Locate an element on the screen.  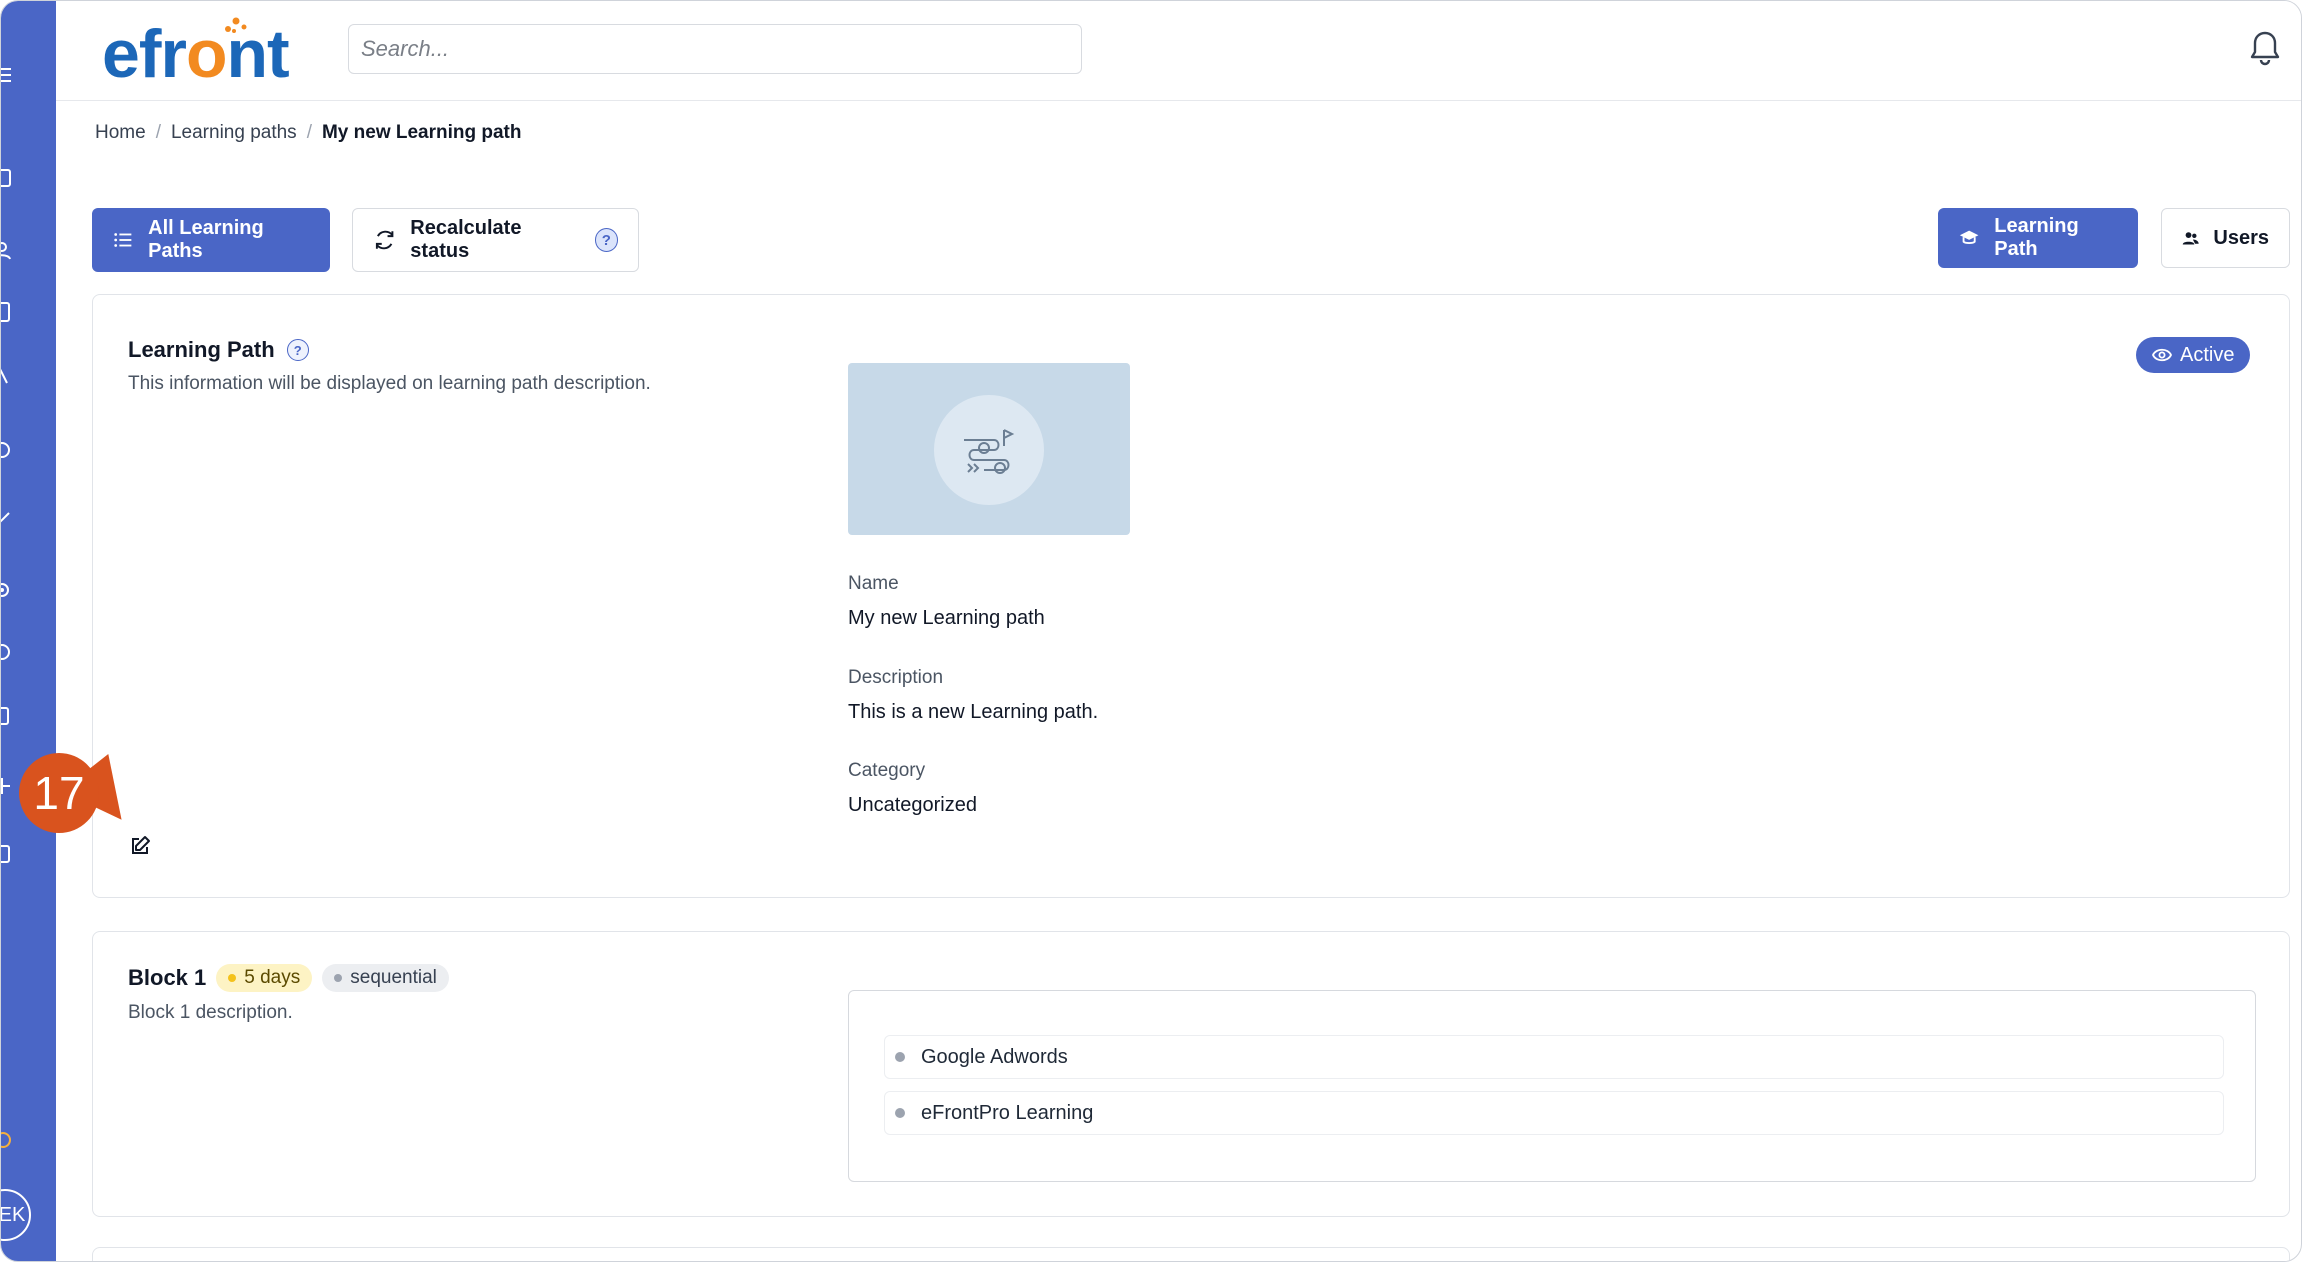
description-value: This is a new Learning path. is located at coordinates (973, 712).